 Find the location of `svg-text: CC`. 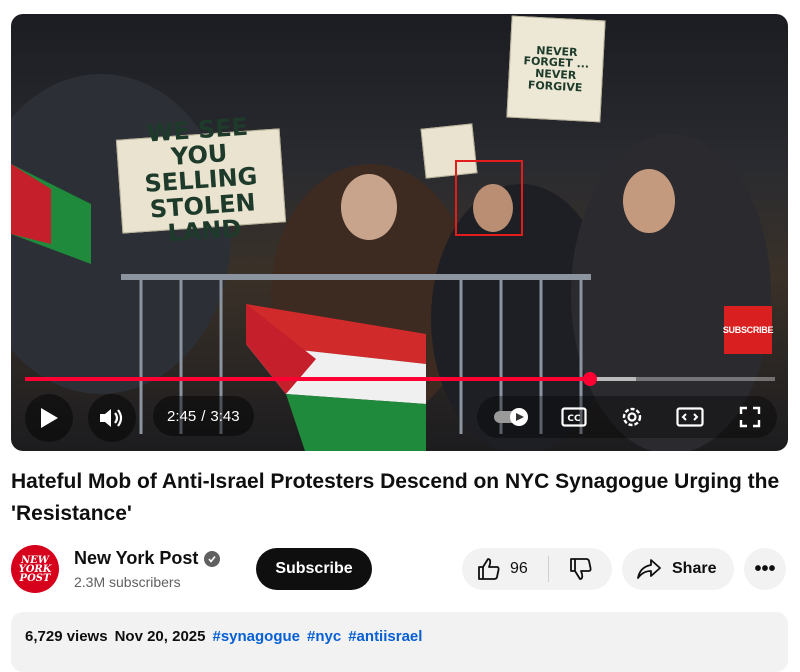

svg-text: CC is located at coordinates (574, 419).